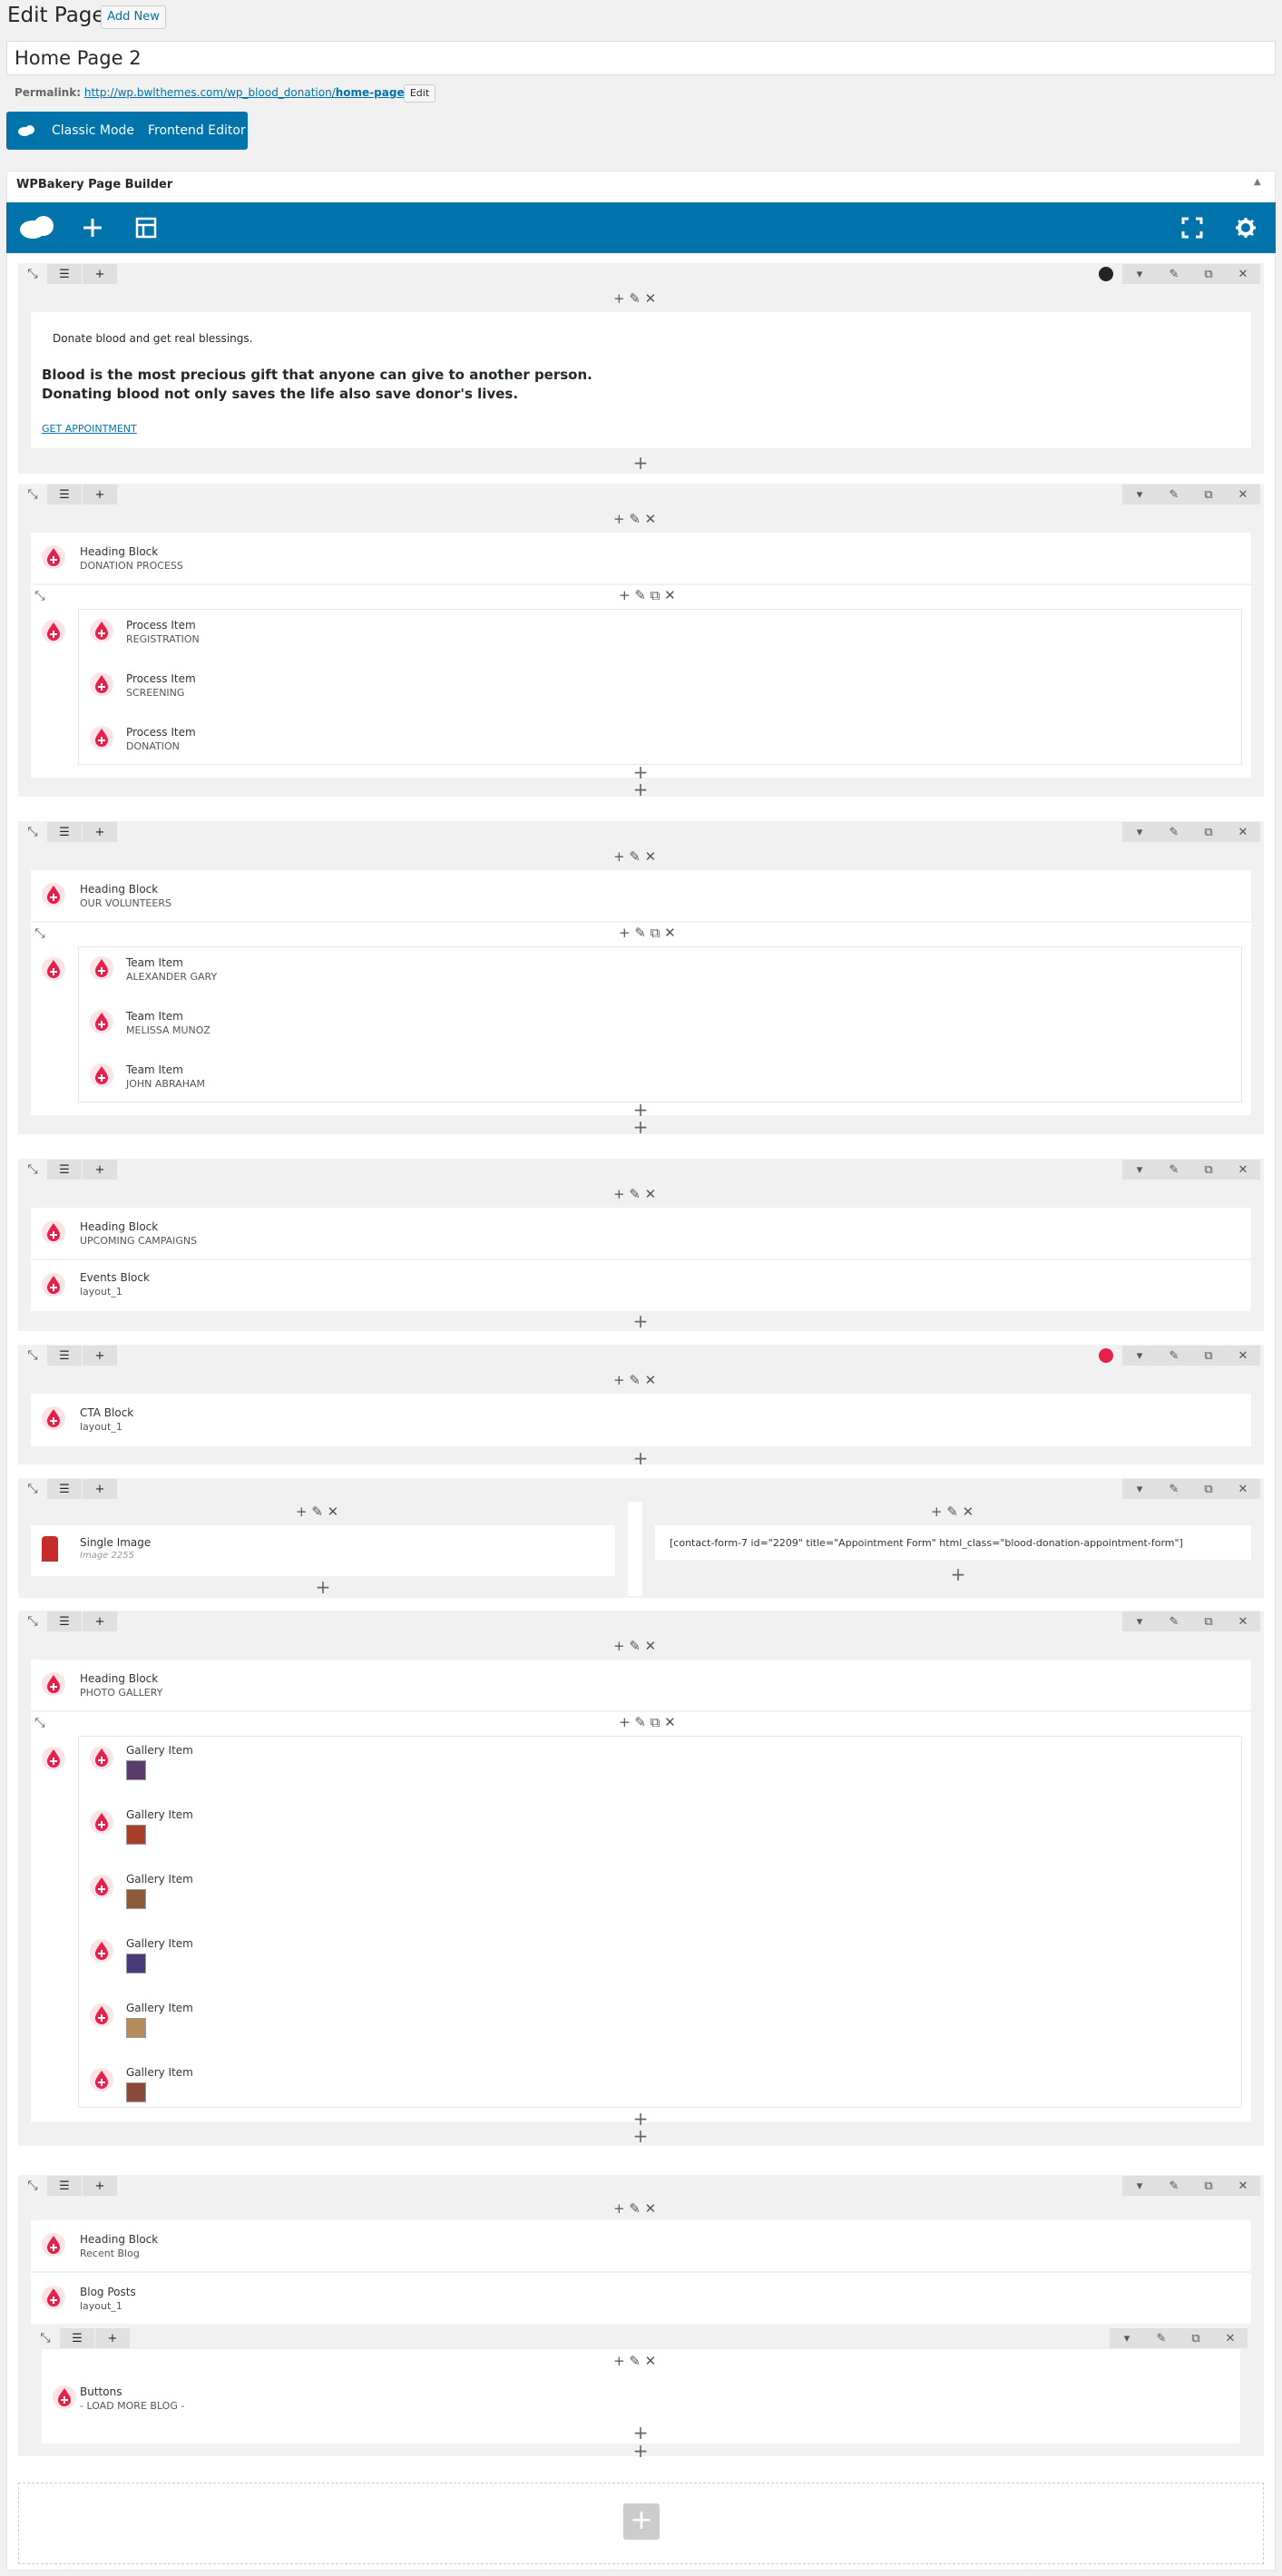  What do you see at coordinates (641, 1234) in the screenshot?
I see `heading-block: Heading Block UPCOMING CAMPAIGNS` at bounding box center [641, 1234].